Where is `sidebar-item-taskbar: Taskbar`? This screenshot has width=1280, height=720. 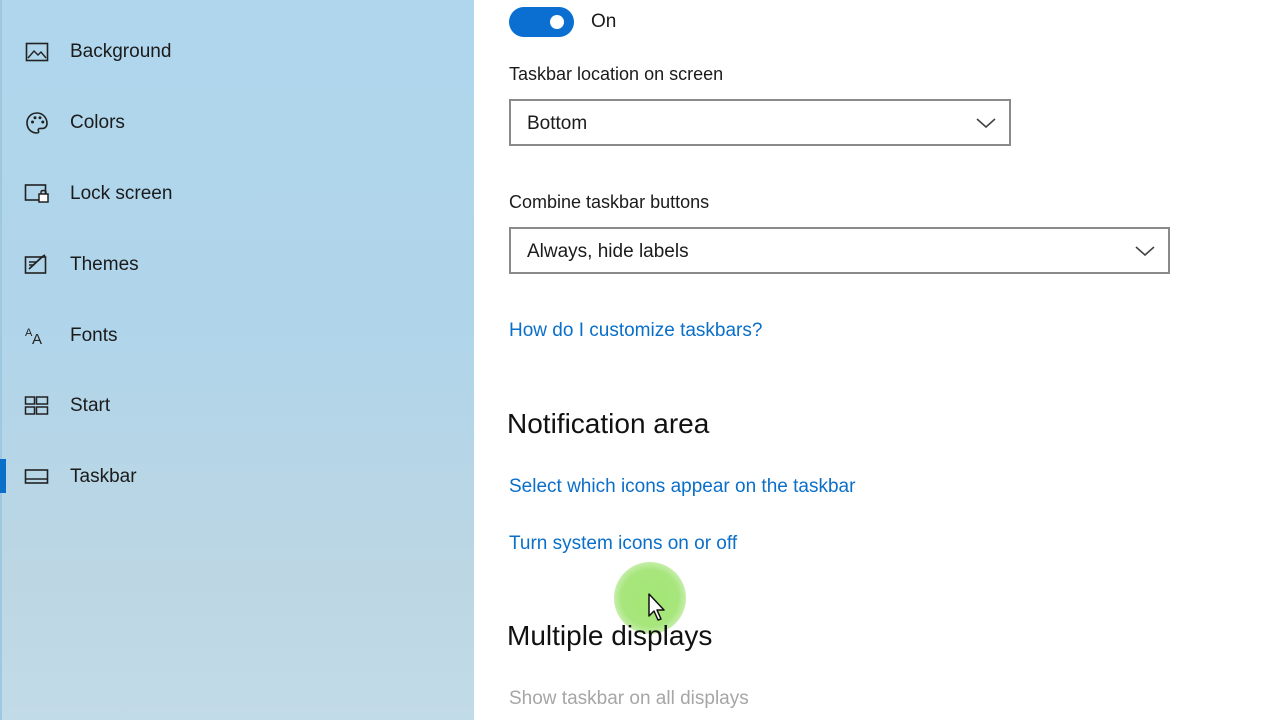
sidebar-item-taskbar: Taskbar is located at coordinates (237, 477).